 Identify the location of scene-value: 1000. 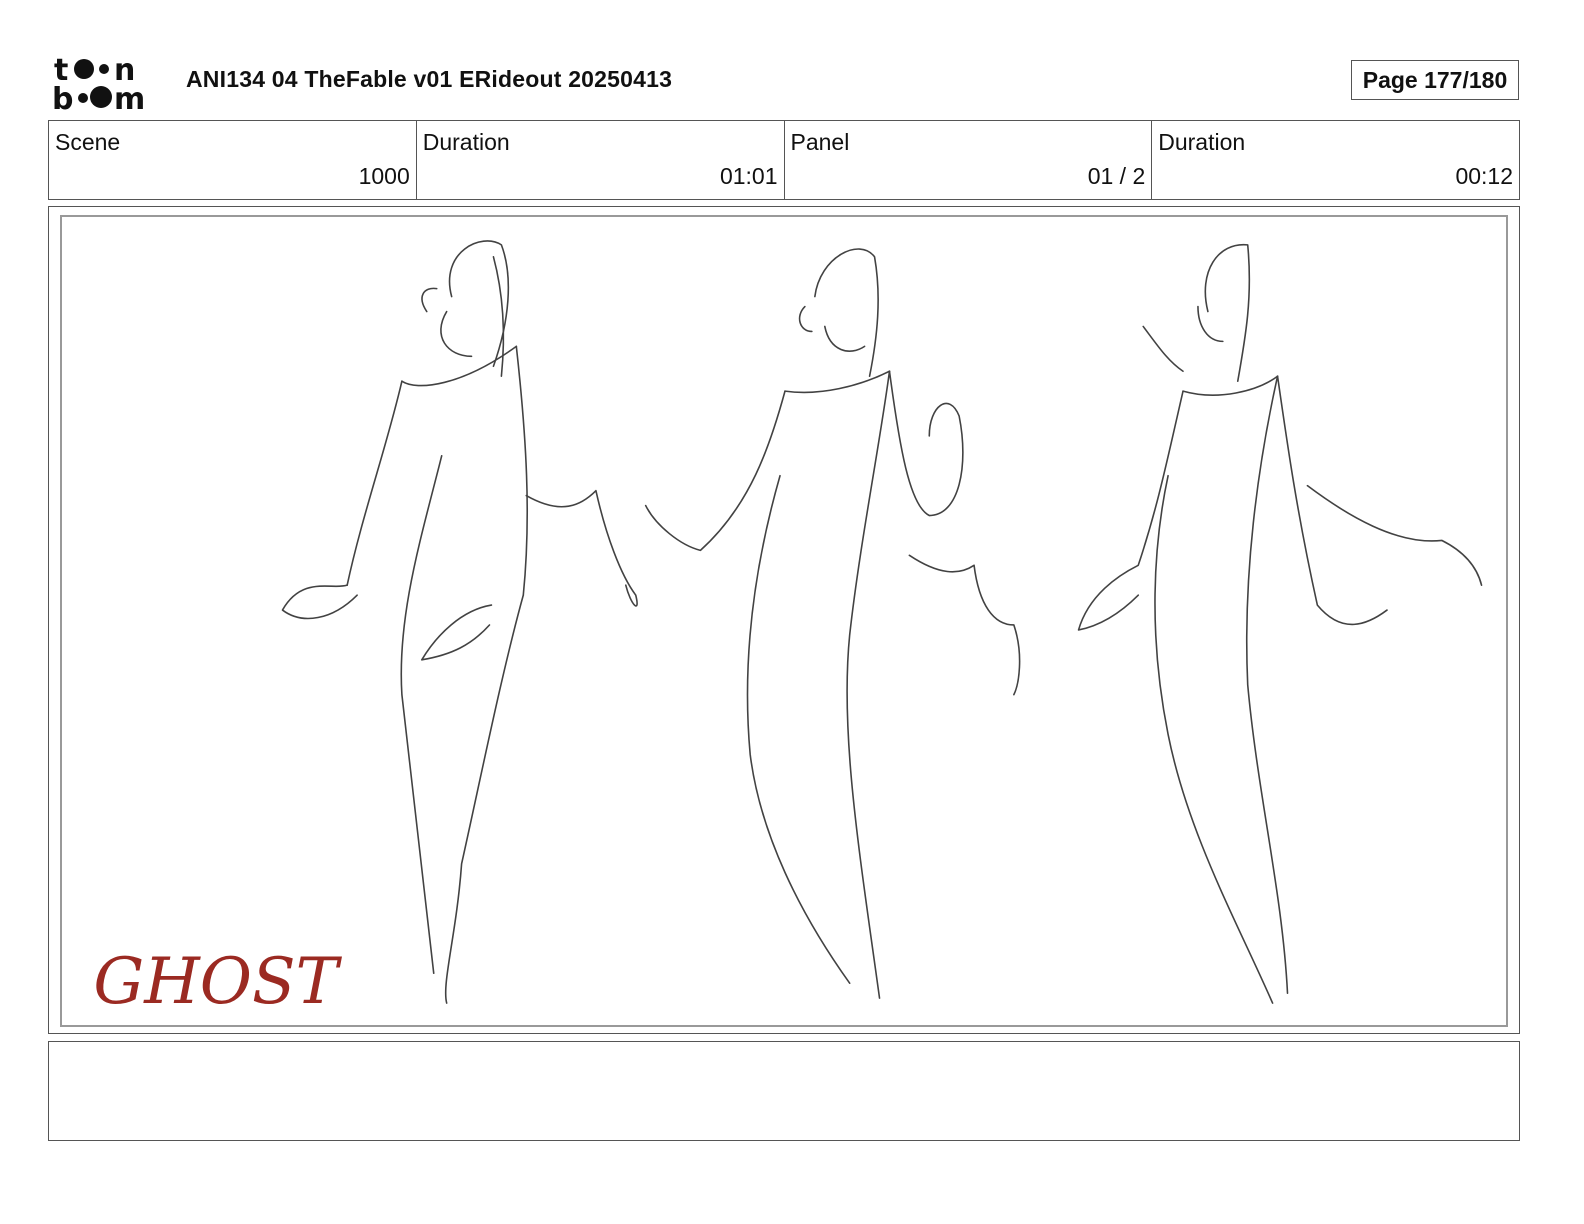
(384, 176).